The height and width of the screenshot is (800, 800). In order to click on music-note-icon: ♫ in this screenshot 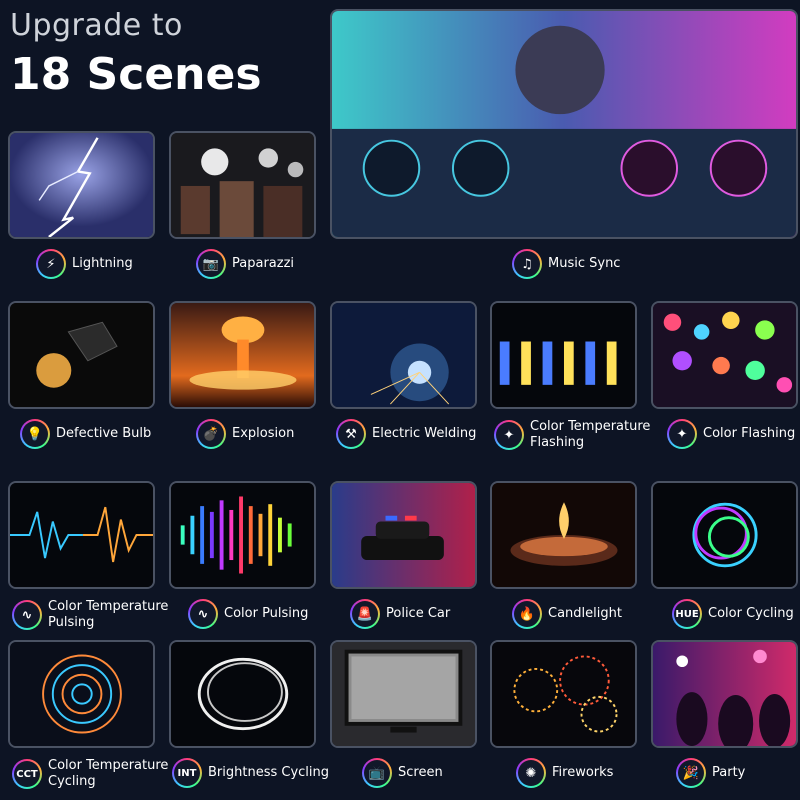, I will do `click(527, 264)`.